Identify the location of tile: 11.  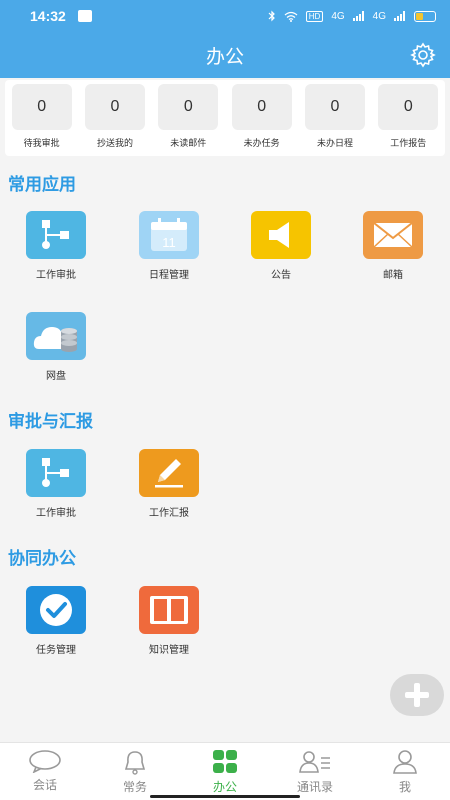
(169, 235).